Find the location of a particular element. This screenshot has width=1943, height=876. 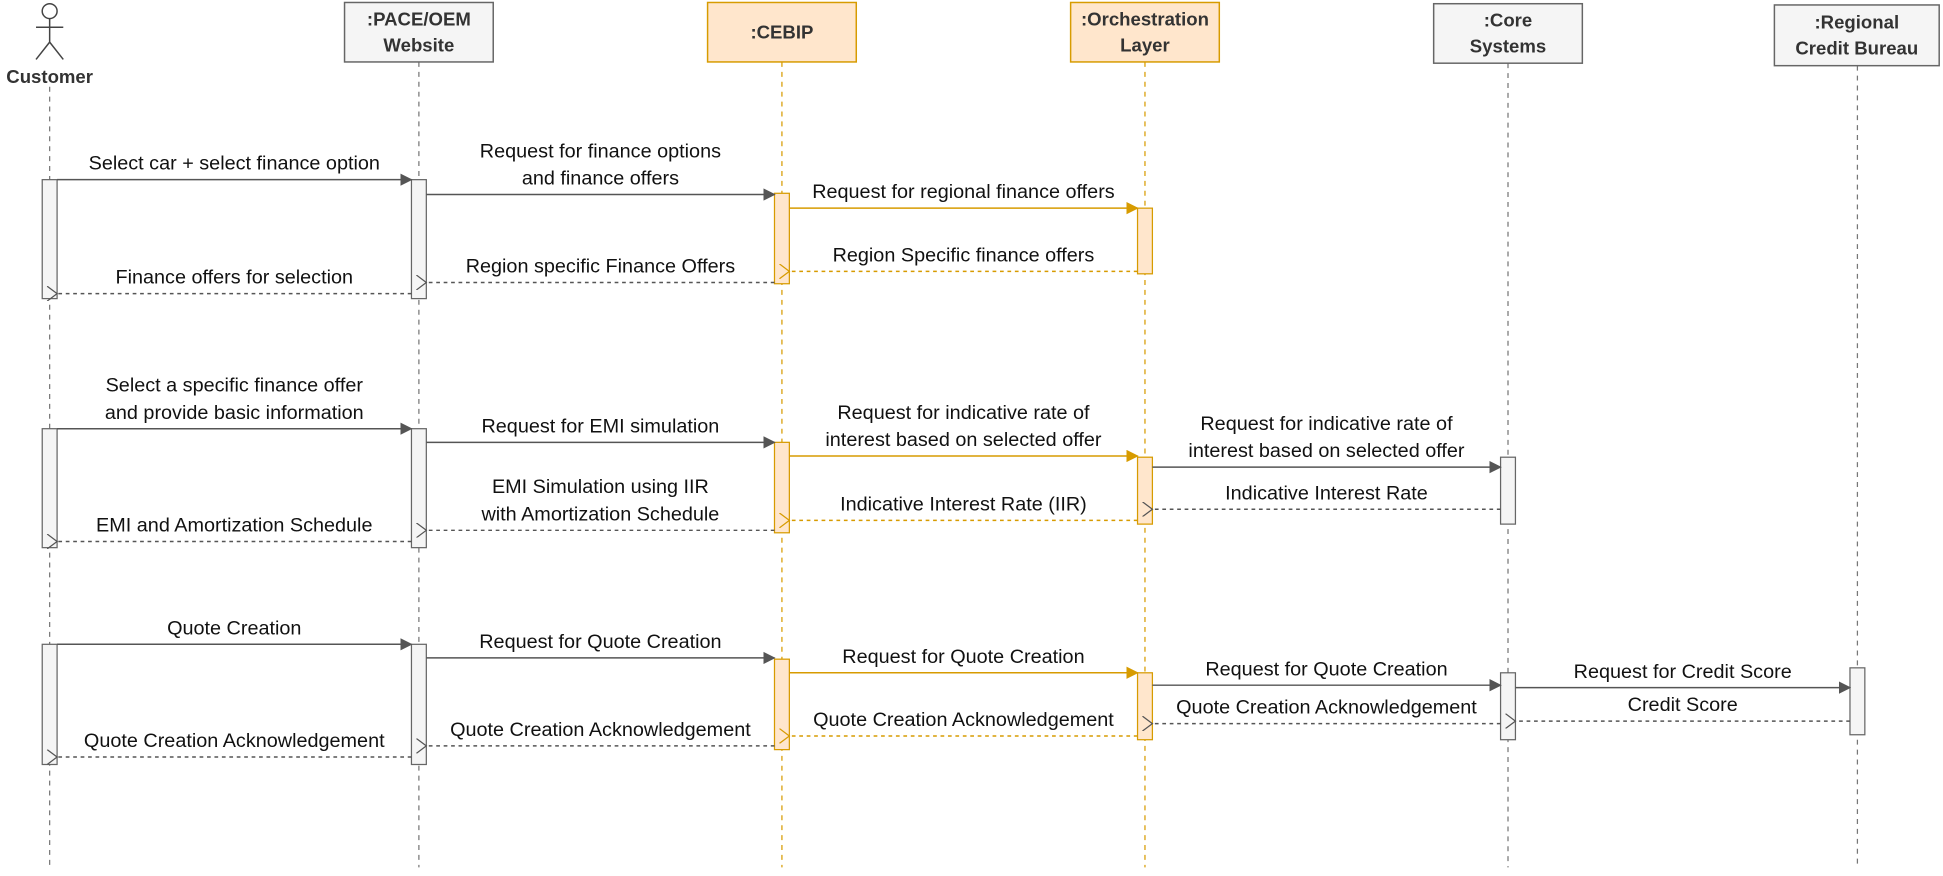

participant-cebip: :CEBIP is located at coordinates (782, 32).